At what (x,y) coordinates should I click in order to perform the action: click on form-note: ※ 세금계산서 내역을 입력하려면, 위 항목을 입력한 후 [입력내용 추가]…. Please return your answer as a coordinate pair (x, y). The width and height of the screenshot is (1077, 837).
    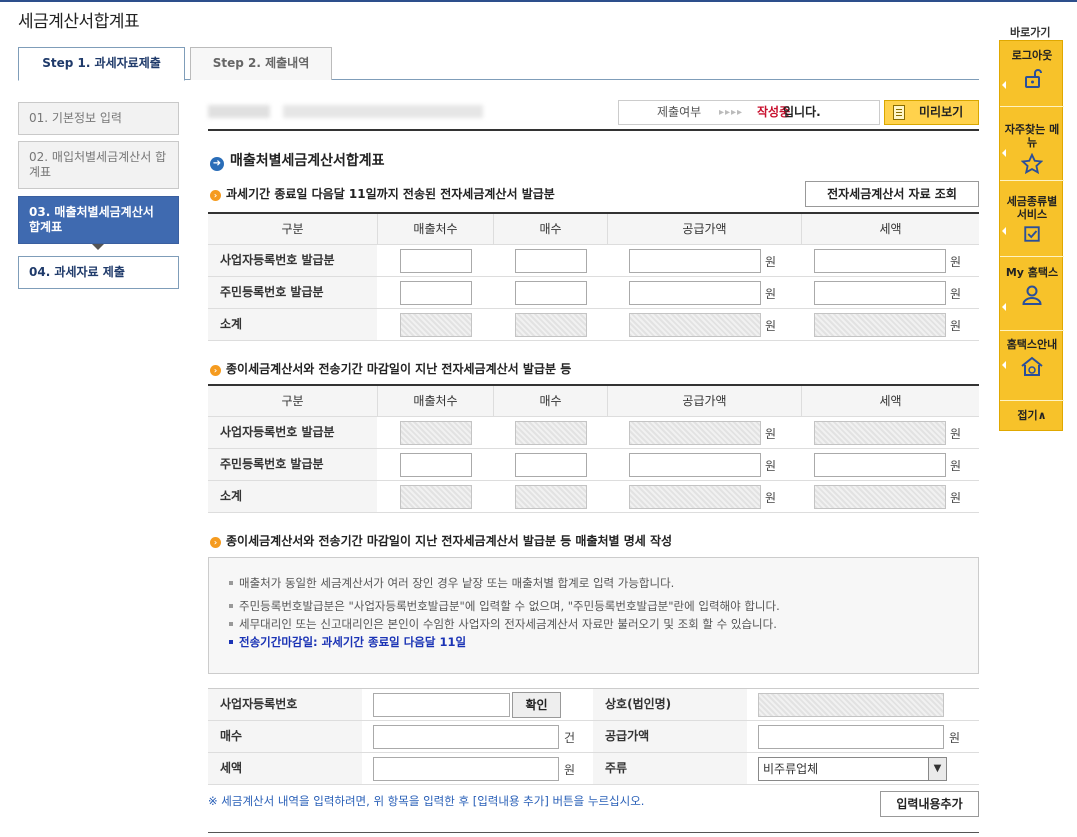
    Looking at the image, I should click on (426, 801).